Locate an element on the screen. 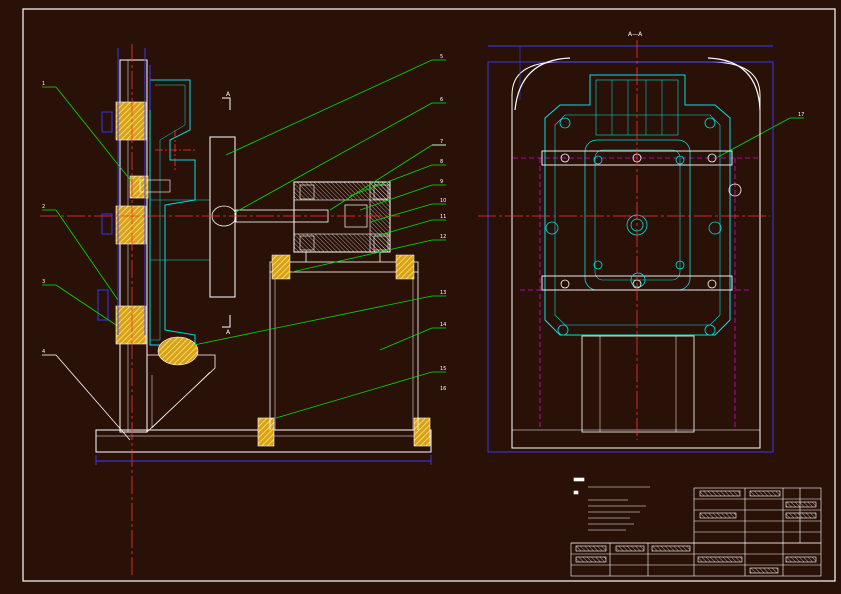 The height and width of the screenshot is (594, 841). leader-label-11: 11 is located at coordinates (443, 217).